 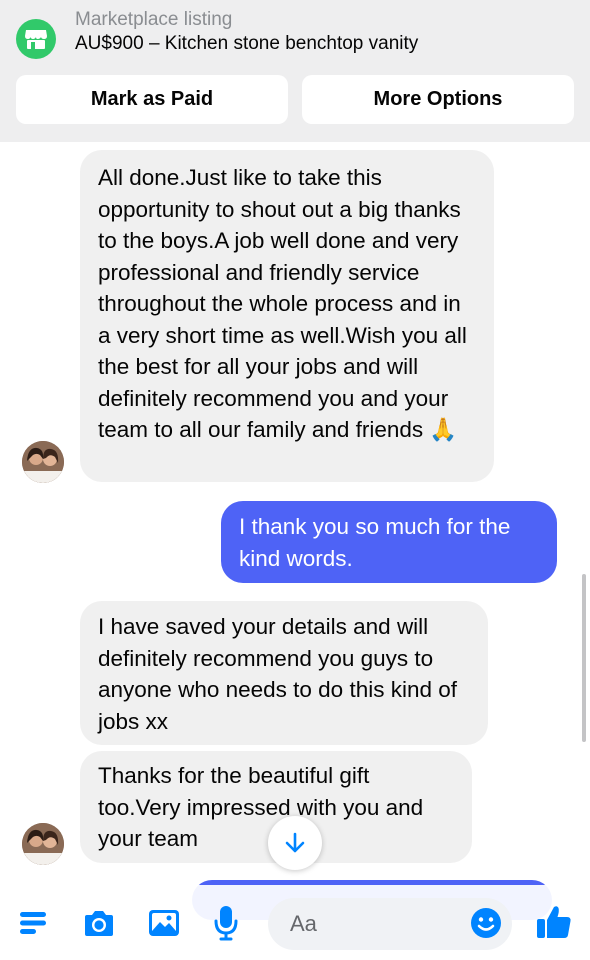 What do you see at coordinates (99, 924) in the screenshot?
I see `camera-icon` at bounding box center [99, 924].